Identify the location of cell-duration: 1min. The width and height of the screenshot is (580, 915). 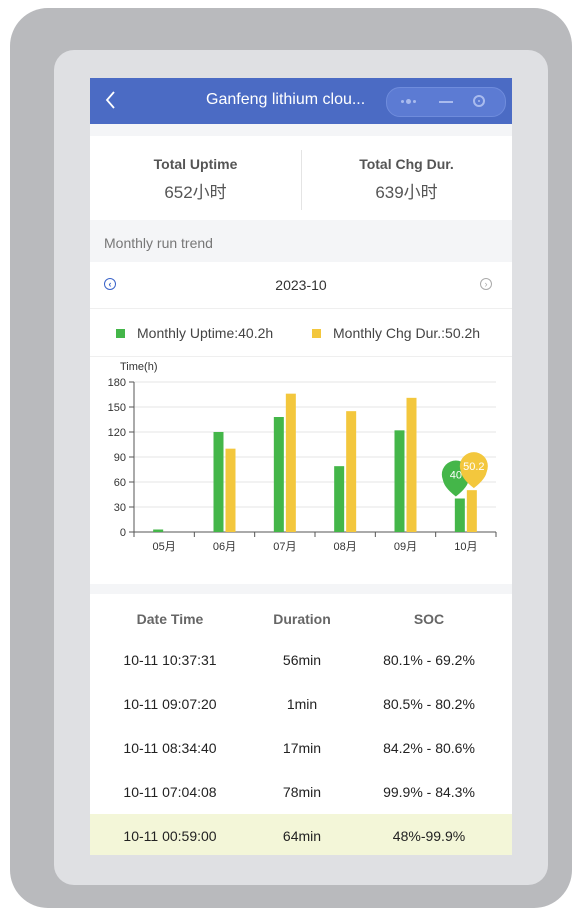
(302, 704).